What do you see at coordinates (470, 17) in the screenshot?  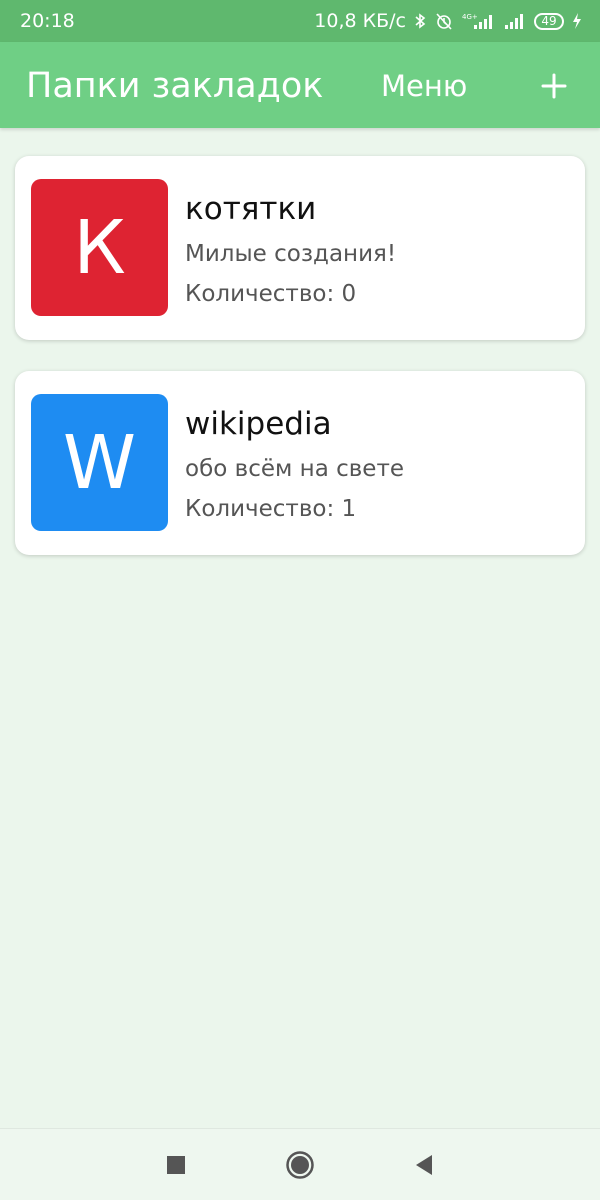 I see `network-type: 4G+` at bounding box center [470, 17].